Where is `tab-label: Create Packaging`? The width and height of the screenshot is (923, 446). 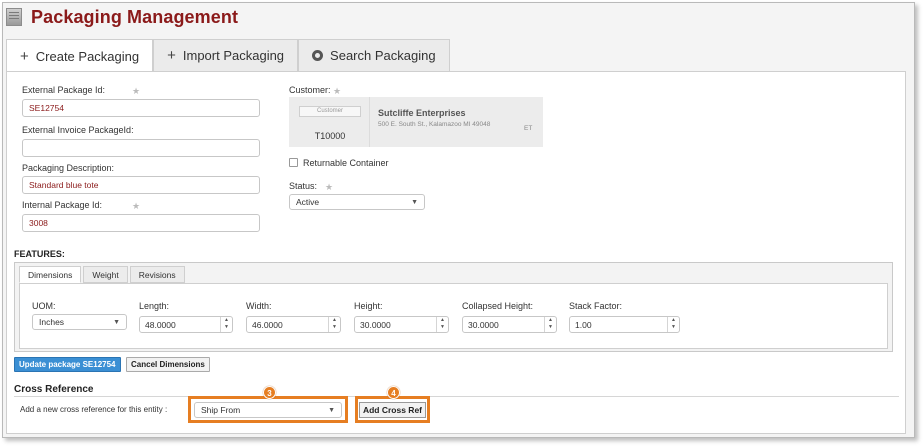 tab-label: Create Packaging is located at coordinates (87, 56).